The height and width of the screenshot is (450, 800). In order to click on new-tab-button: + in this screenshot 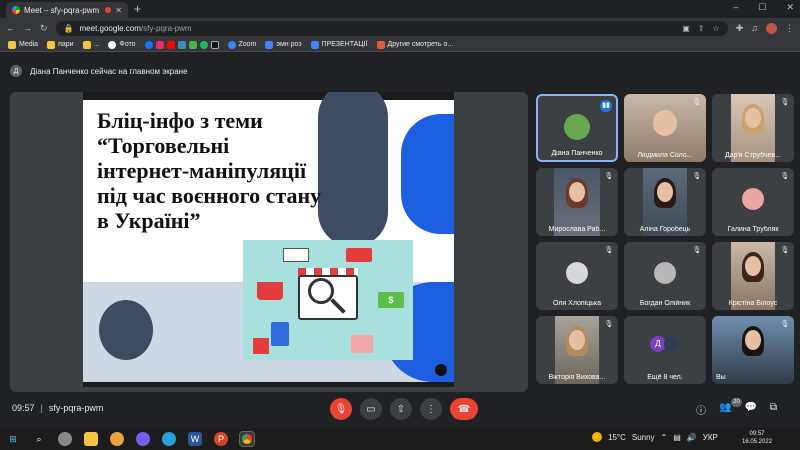, I will do `click(137, 9)`.